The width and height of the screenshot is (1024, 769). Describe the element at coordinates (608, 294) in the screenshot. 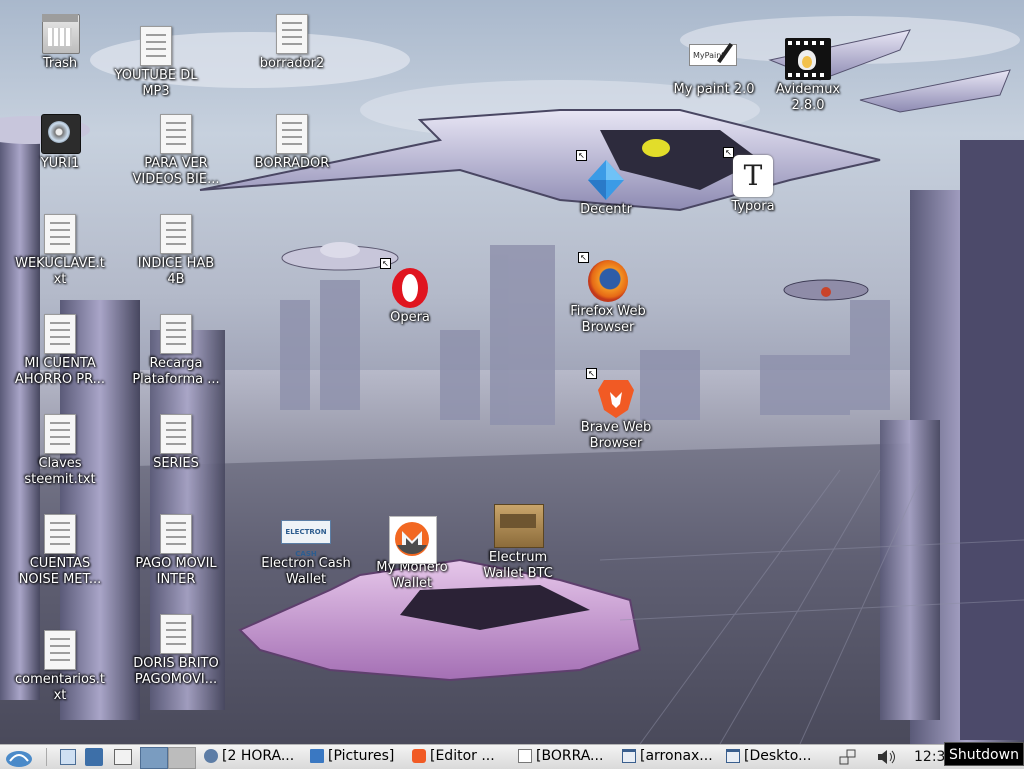

I see `firefox-launcher: ↖ Firefox Web Browser` at that location.